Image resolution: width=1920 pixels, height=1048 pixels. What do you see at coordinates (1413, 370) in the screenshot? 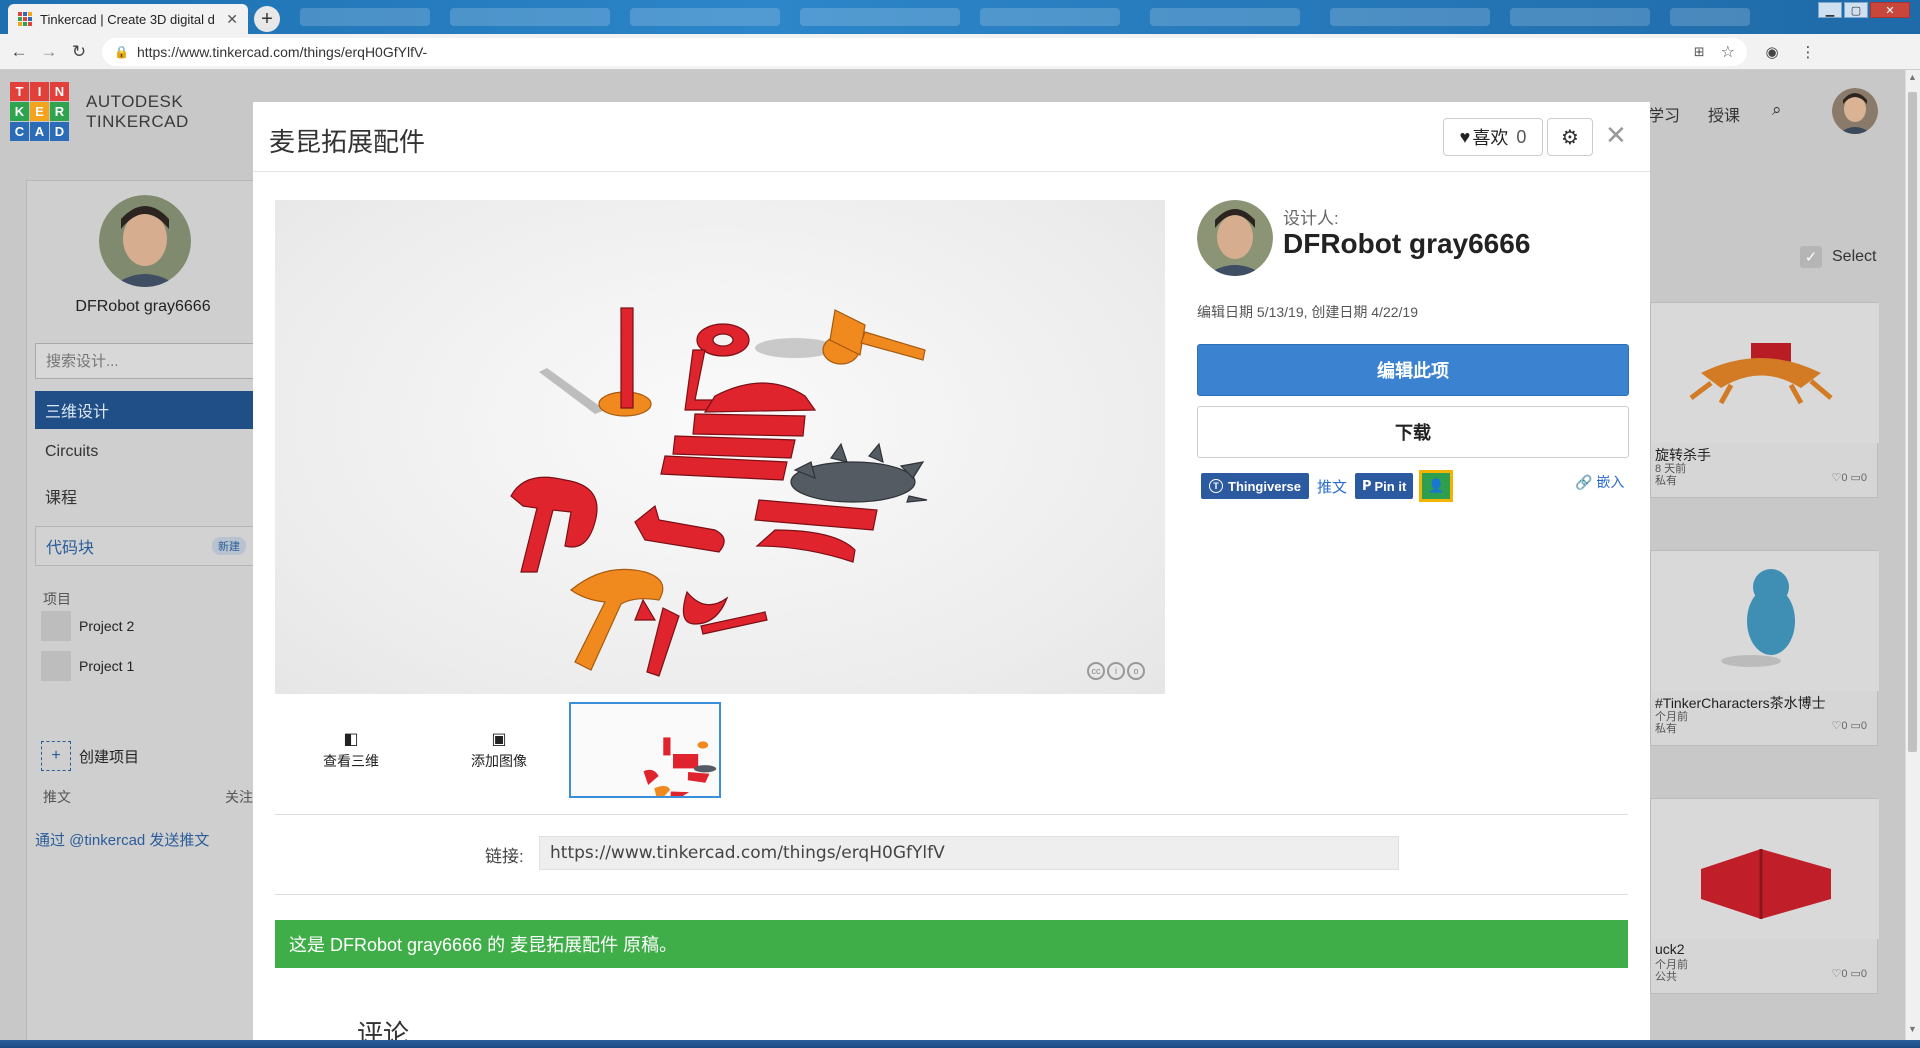
I see `edit-design-button: 编辑此项` at bounding box center [1413, 370].